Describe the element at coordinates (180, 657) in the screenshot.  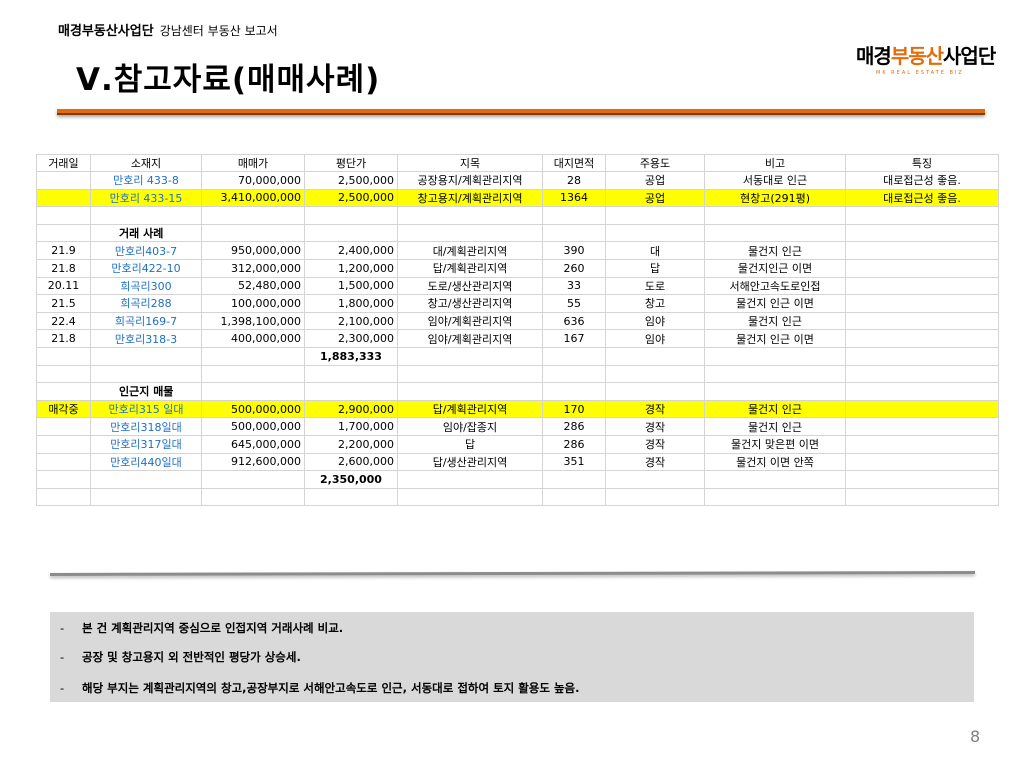
I see `note-item: - 공장 및 창고용지 외 전반적인 평당가 상승세.` at that location.